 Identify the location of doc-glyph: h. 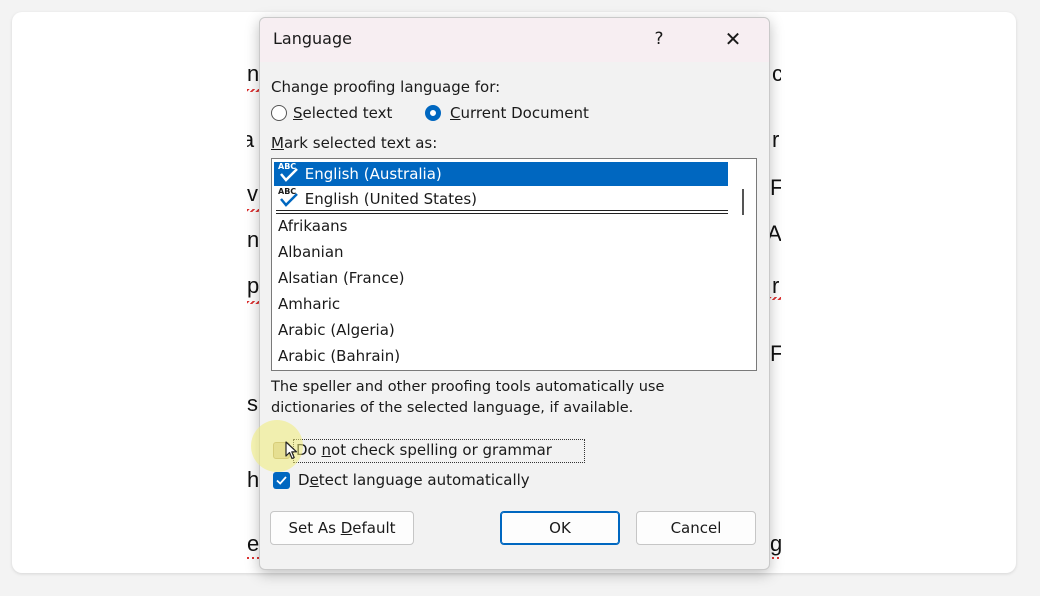
(253, 479).